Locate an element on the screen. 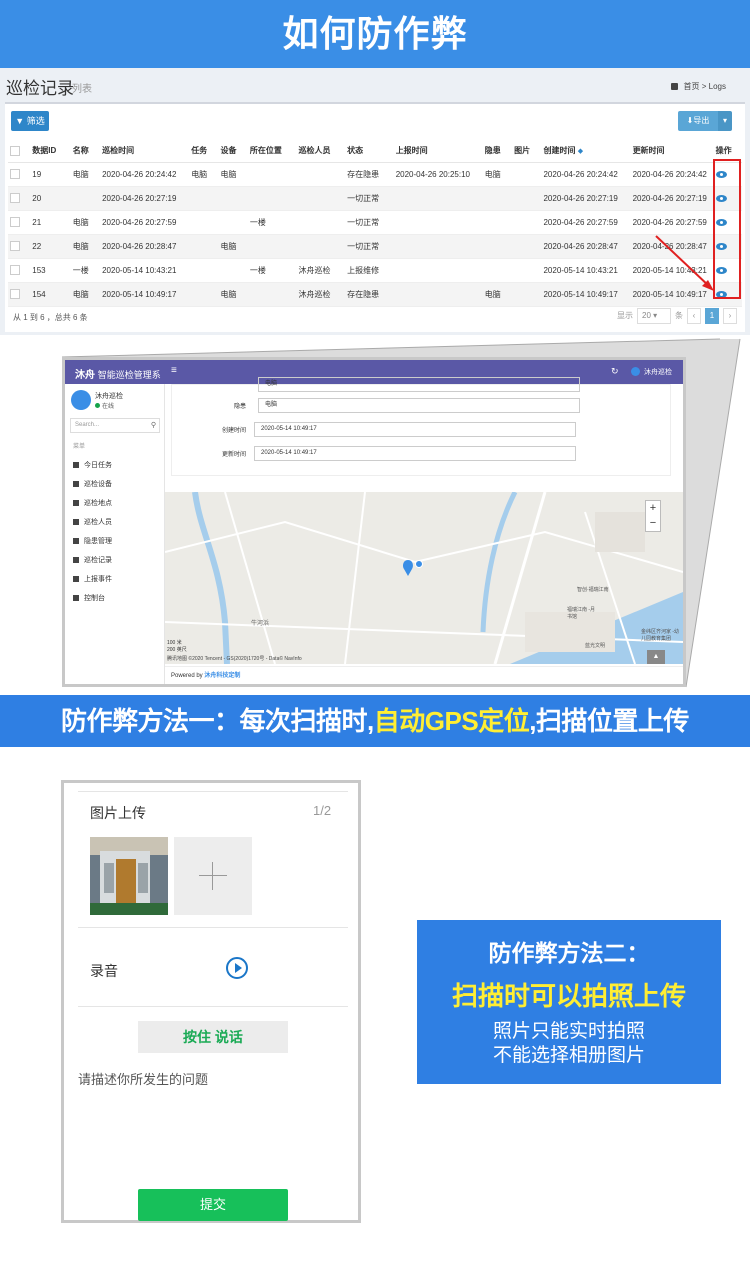 This screenshot has height=1280, width=750. sidebar-search-input: Search... ⚲ is located at coordinates (115, 425).